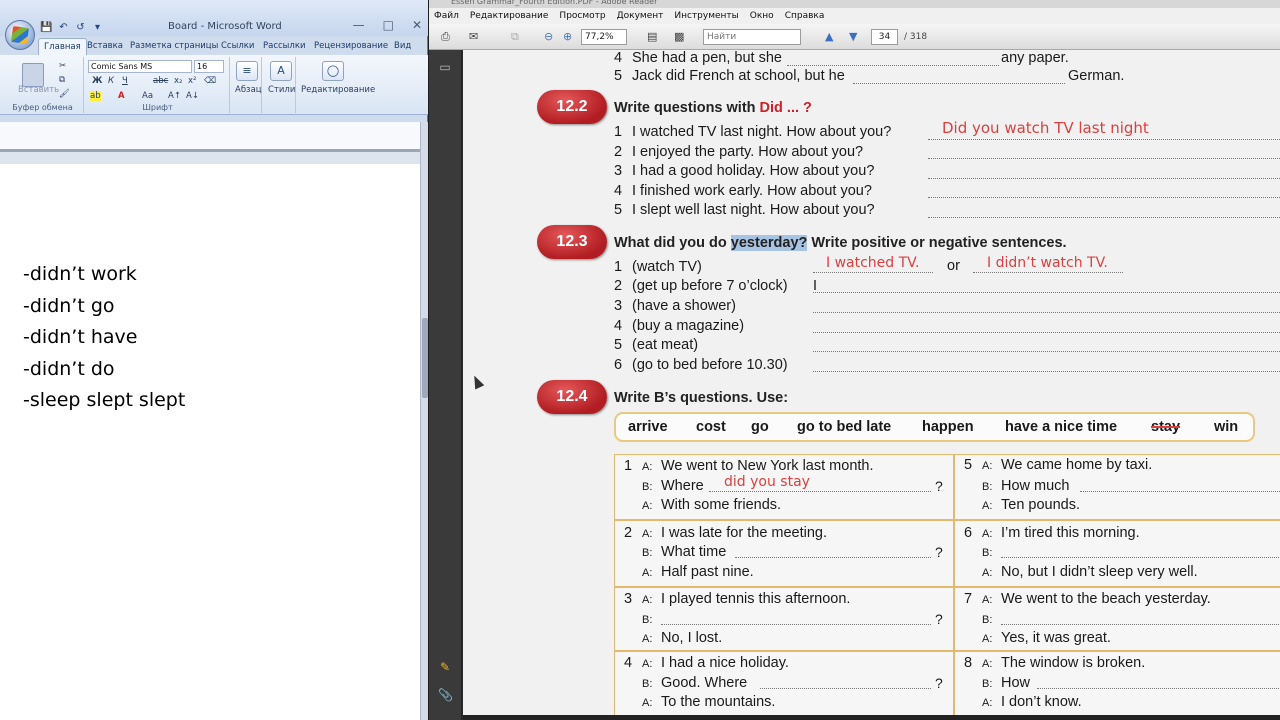 The height and width of the screenshot is (720, 1280). What do you see at coordinates (210, 81) in the screenshot?
I see `clear-format-icon: ⌫` at bounding box center [210, 81].